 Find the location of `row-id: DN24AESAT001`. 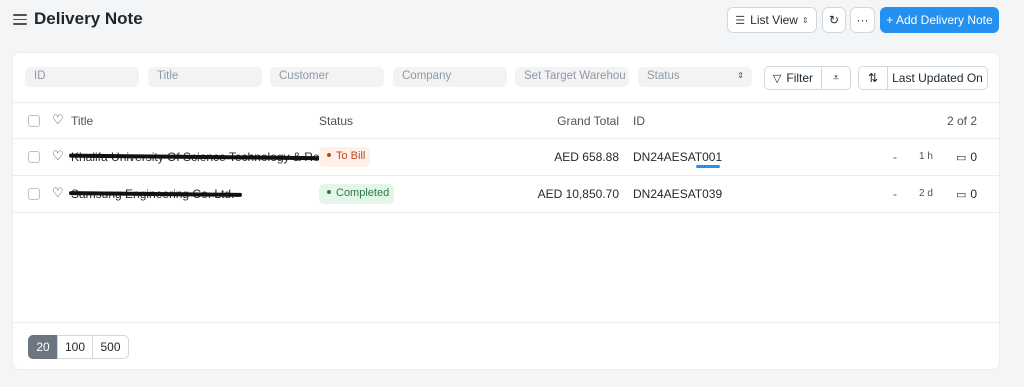

row-id: DN24AESAT001 is located at coordinates (677, 157).